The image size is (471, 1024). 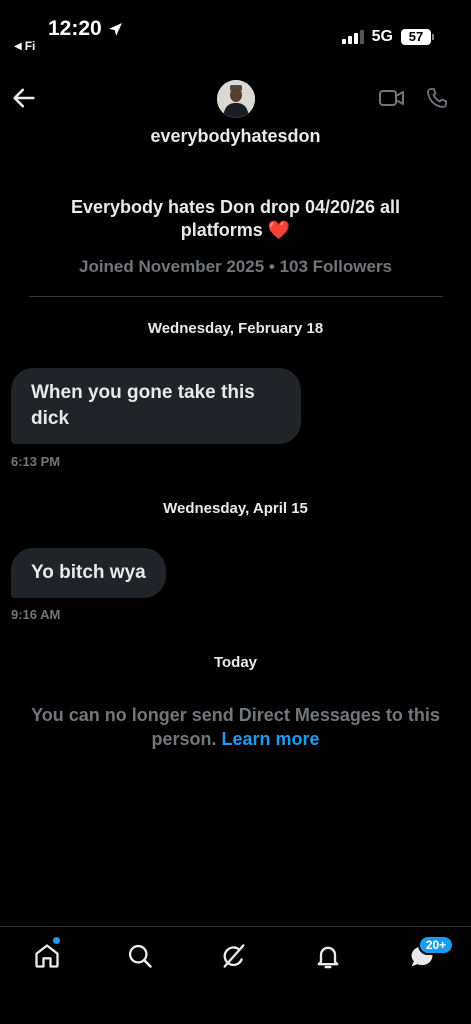 I want to click on nav-grok, so click(x=234, y=956).